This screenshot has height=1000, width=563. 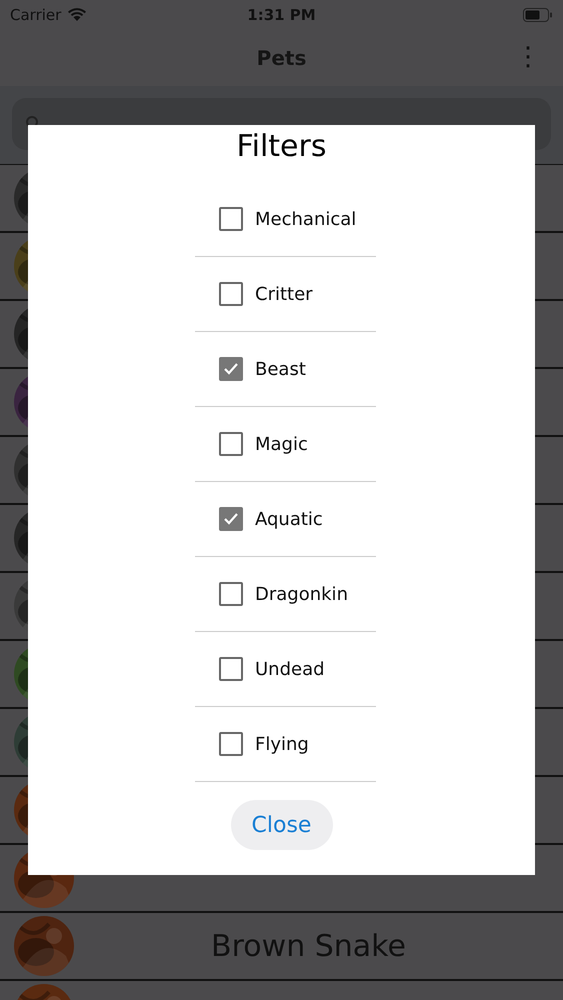 What do you see at coordinates (284, 294) in the screenshot?
I see `filter-label: Critter` at bounding box center [284, 294].